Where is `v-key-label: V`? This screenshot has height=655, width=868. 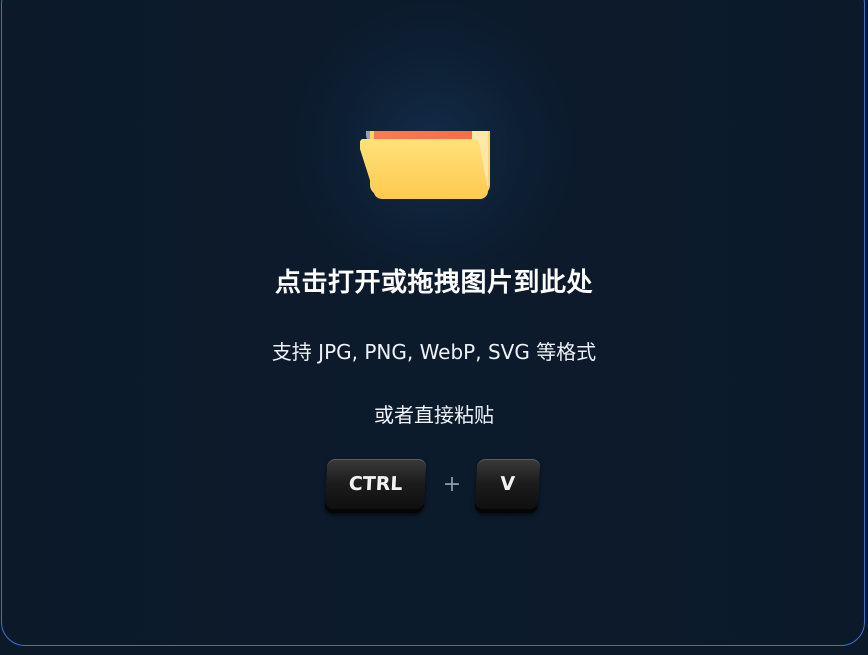
v-key-label: V is located at coordinates (507, 484).